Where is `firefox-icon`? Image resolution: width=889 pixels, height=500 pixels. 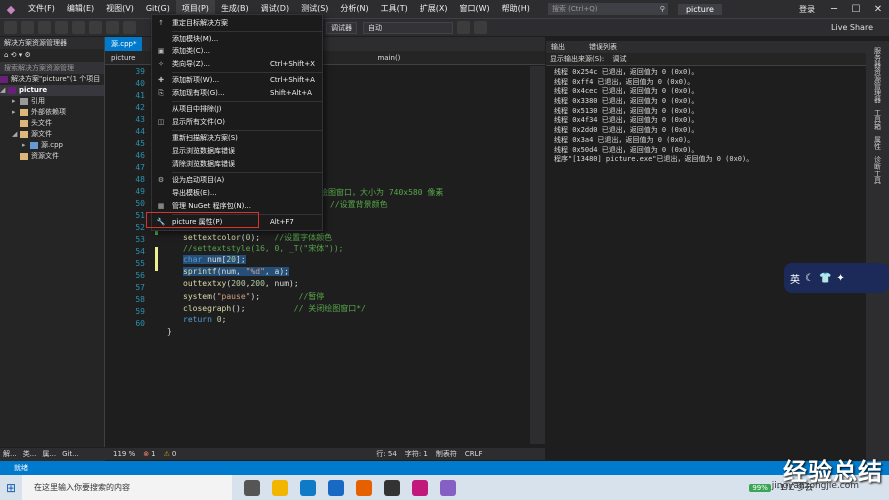 firefox-icon is located at coordinates (364, 487).